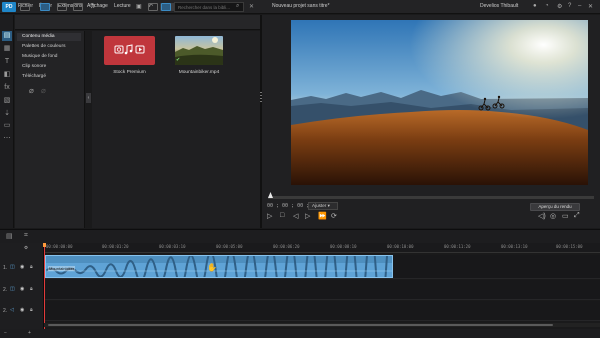 The height and width of the screenshot is (338, 600). What do you see at coordinates (559, 6) in the screenshot?
I see `settings-icon: ⚙` at bounding box center [559, 6].